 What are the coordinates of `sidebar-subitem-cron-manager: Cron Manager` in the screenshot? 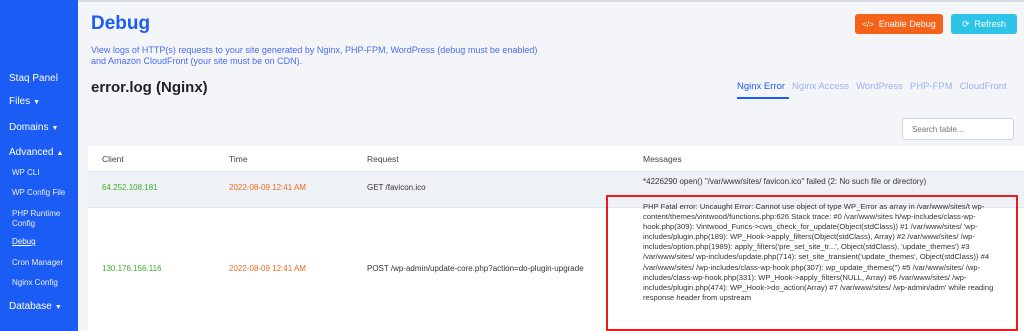 It's located at (37, 263).